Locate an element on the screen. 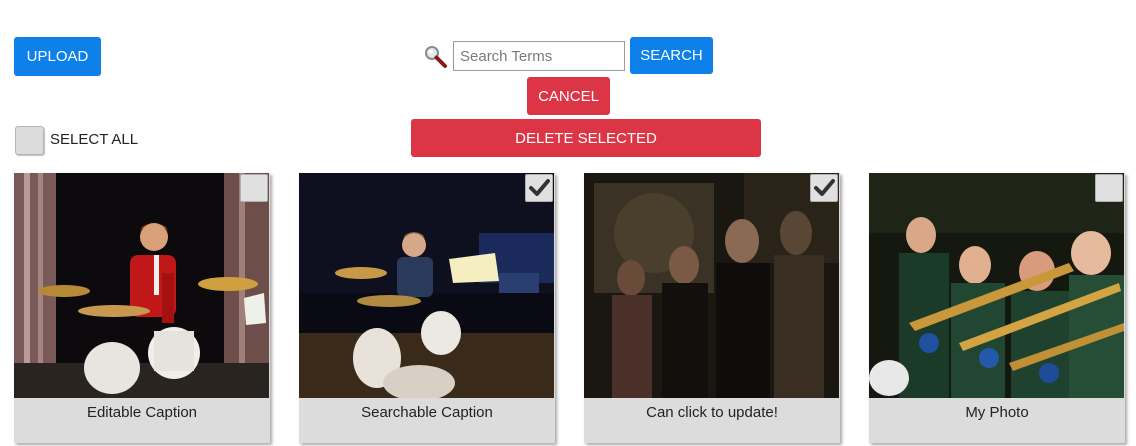  photo-group-dark-icon is located at coordinates (711, 285).